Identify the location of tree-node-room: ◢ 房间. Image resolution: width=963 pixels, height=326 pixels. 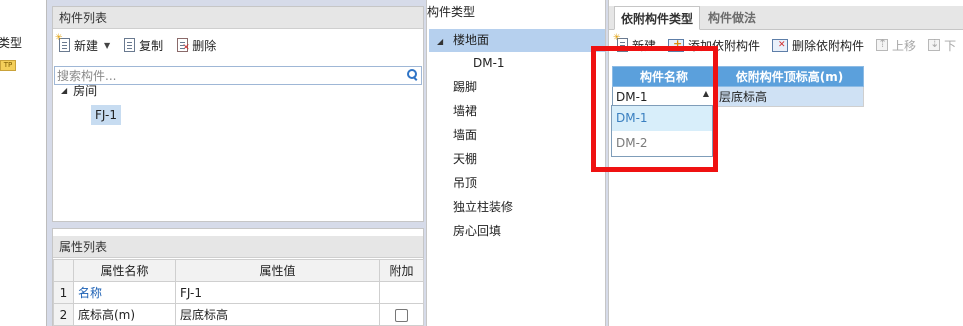
(79, 91).